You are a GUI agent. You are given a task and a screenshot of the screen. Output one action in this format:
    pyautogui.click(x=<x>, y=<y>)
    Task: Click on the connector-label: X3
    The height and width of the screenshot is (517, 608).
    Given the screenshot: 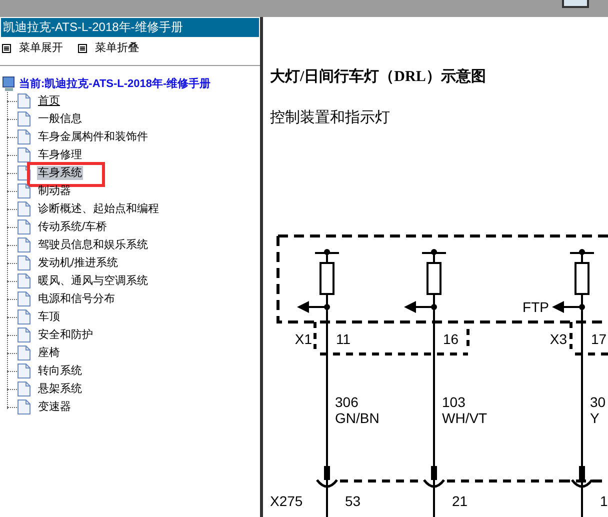 What is the action you would take?
    pyautogui.click(x=558, y=339)
    